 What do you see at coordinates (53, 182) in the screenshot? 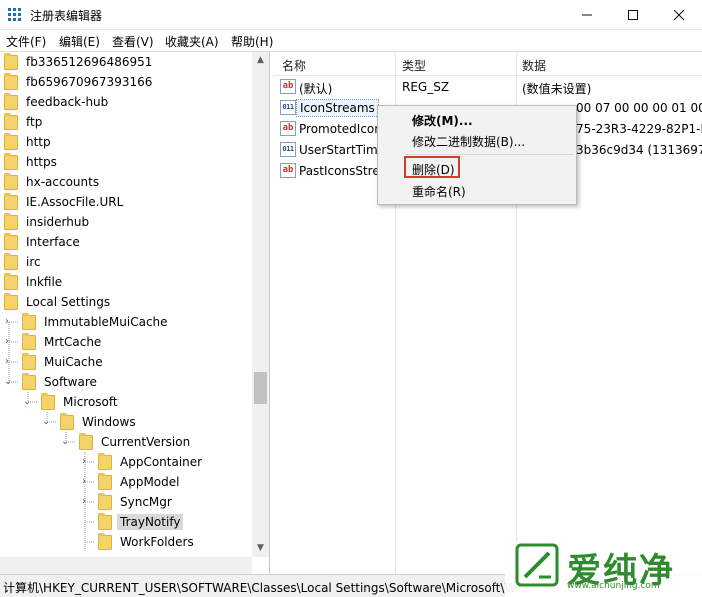
I see `tree-item-hx-accounts: hx-accounts` at bounding box center [53, 182].